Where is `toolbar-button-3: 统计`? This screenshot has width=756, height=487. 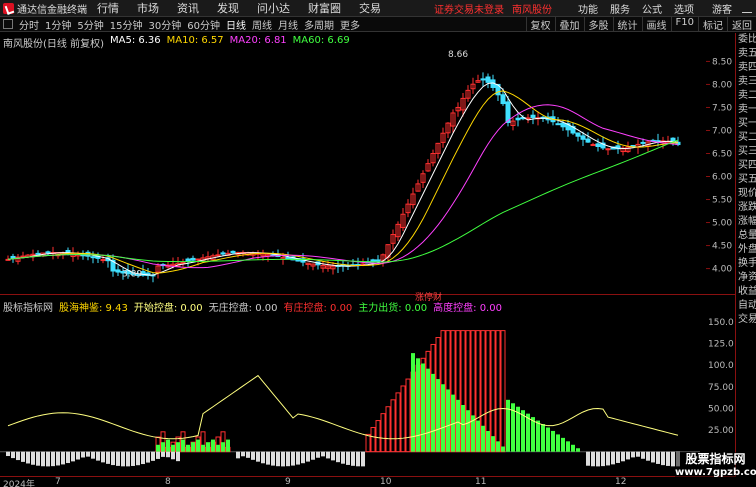
toolbar-button-3: 统计 is located at coordinates (627, 24).